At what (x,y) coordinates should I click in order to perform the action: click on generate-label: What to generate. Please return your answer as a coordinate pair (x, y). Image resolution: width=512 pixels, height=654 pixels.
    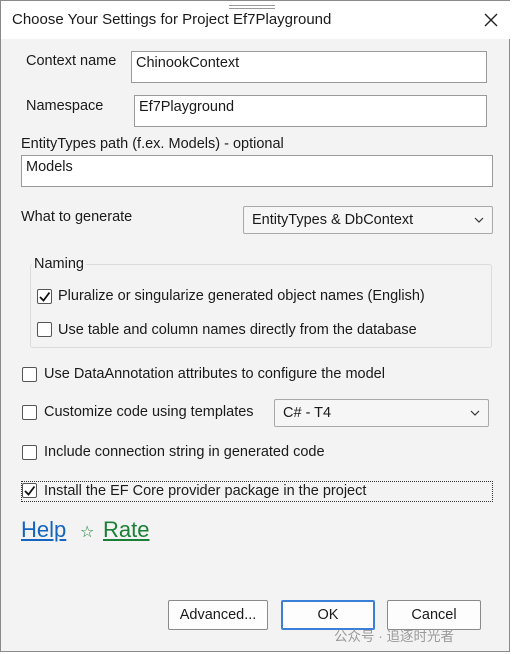
    Looking at the image, I should click on (77, 217).